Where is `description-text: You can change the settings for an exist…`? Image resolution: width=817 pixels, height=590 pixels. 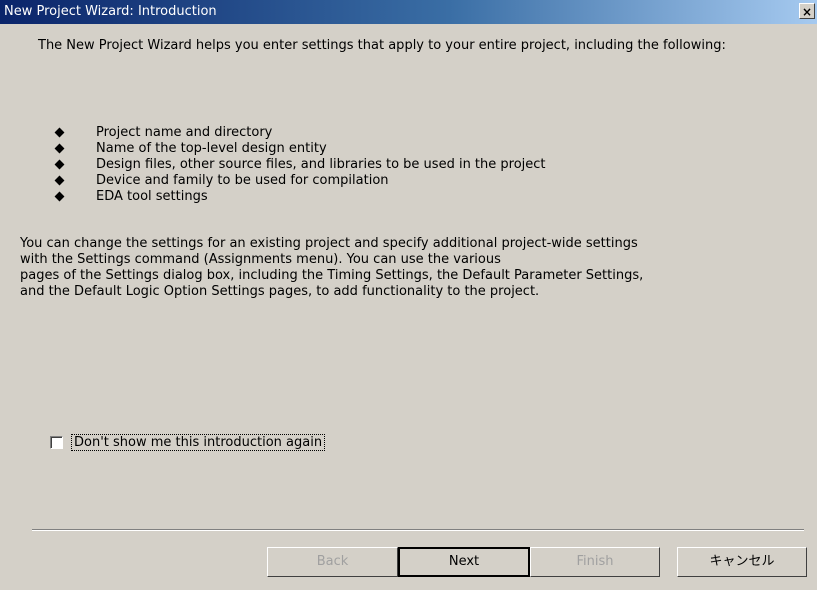
description-text: You can change the settings for an exist… is located at coordinates (415, 268).